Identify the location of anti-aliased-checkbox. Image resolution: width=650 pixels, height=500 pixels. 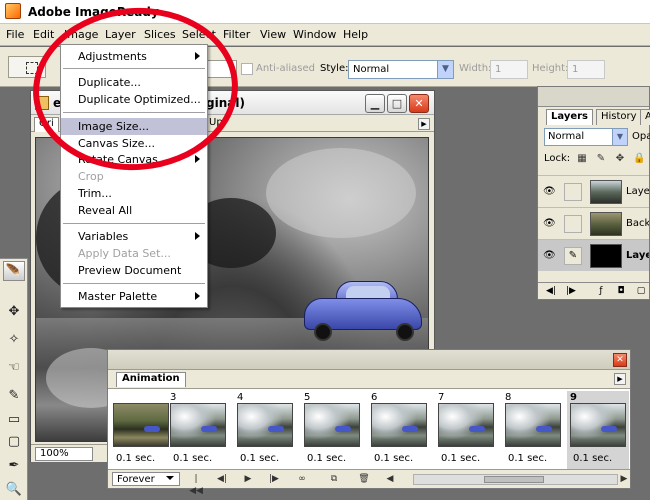
(247, 69).